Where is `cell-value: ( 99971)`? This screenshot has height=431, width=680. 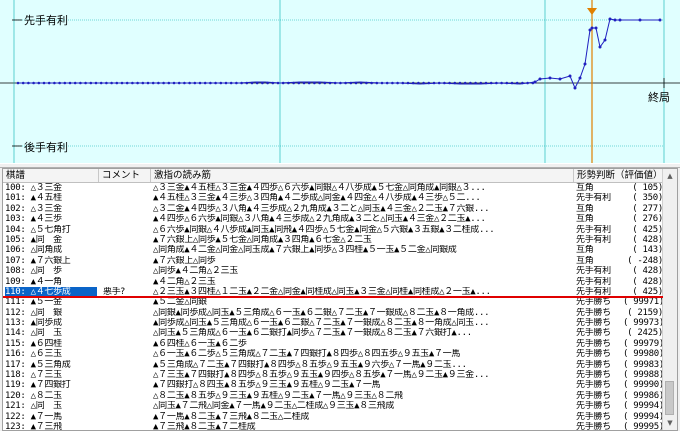 cell-value: ( 99971) is located at coordinates (643, 302).